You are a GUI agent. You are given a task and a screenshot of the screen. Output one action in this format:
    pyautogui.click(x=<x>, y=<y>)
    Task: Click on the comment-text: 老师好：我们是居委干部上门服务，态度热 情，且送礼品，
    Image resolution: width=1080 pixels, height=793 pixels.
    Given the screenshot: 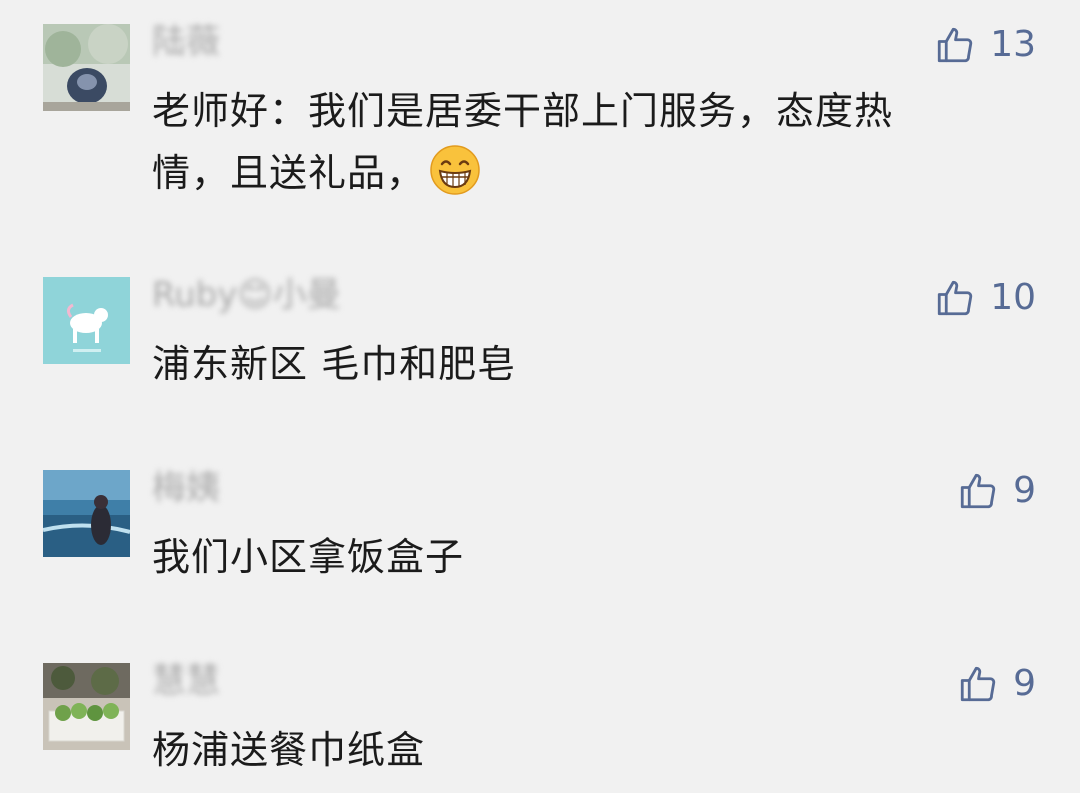 What is the action you would take?
    pyautogui.click(x=592, y=142)
    